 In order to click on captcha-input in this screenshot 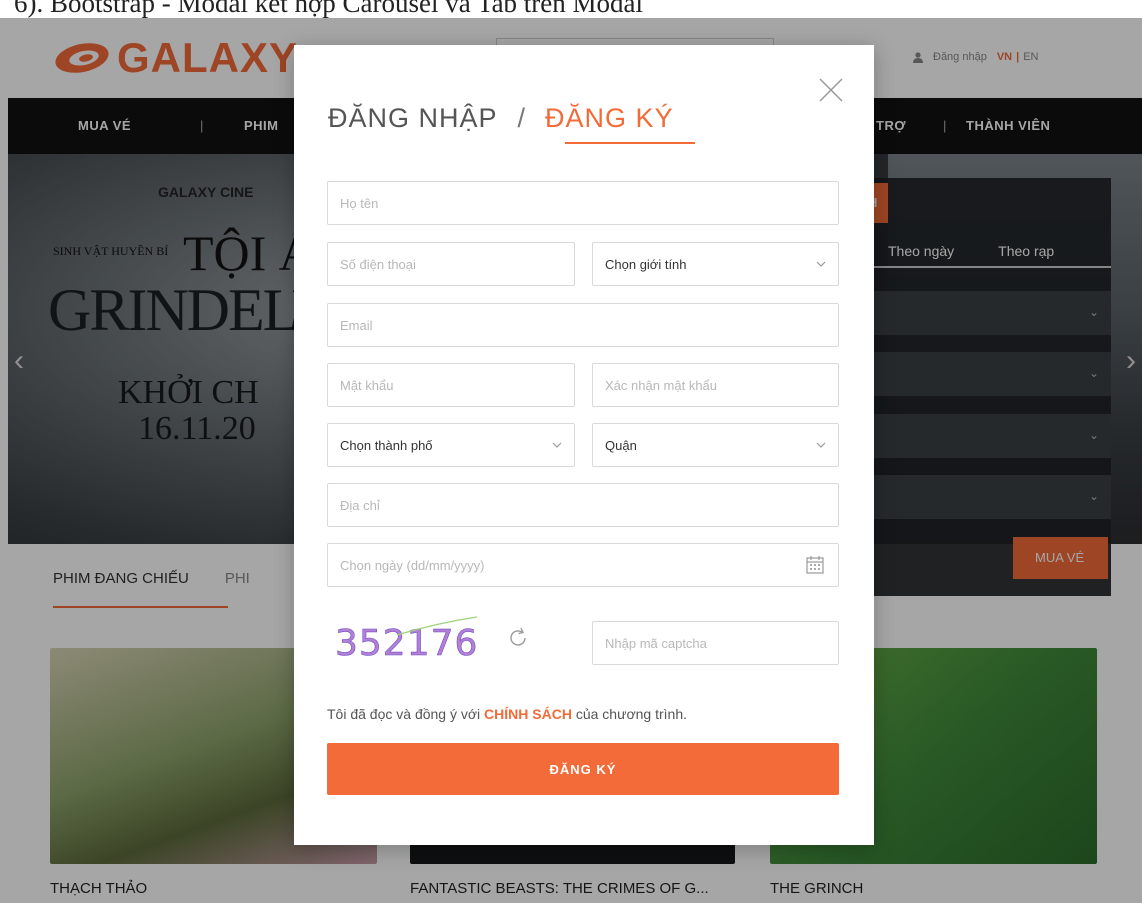, I will do `click(715, 643)`.